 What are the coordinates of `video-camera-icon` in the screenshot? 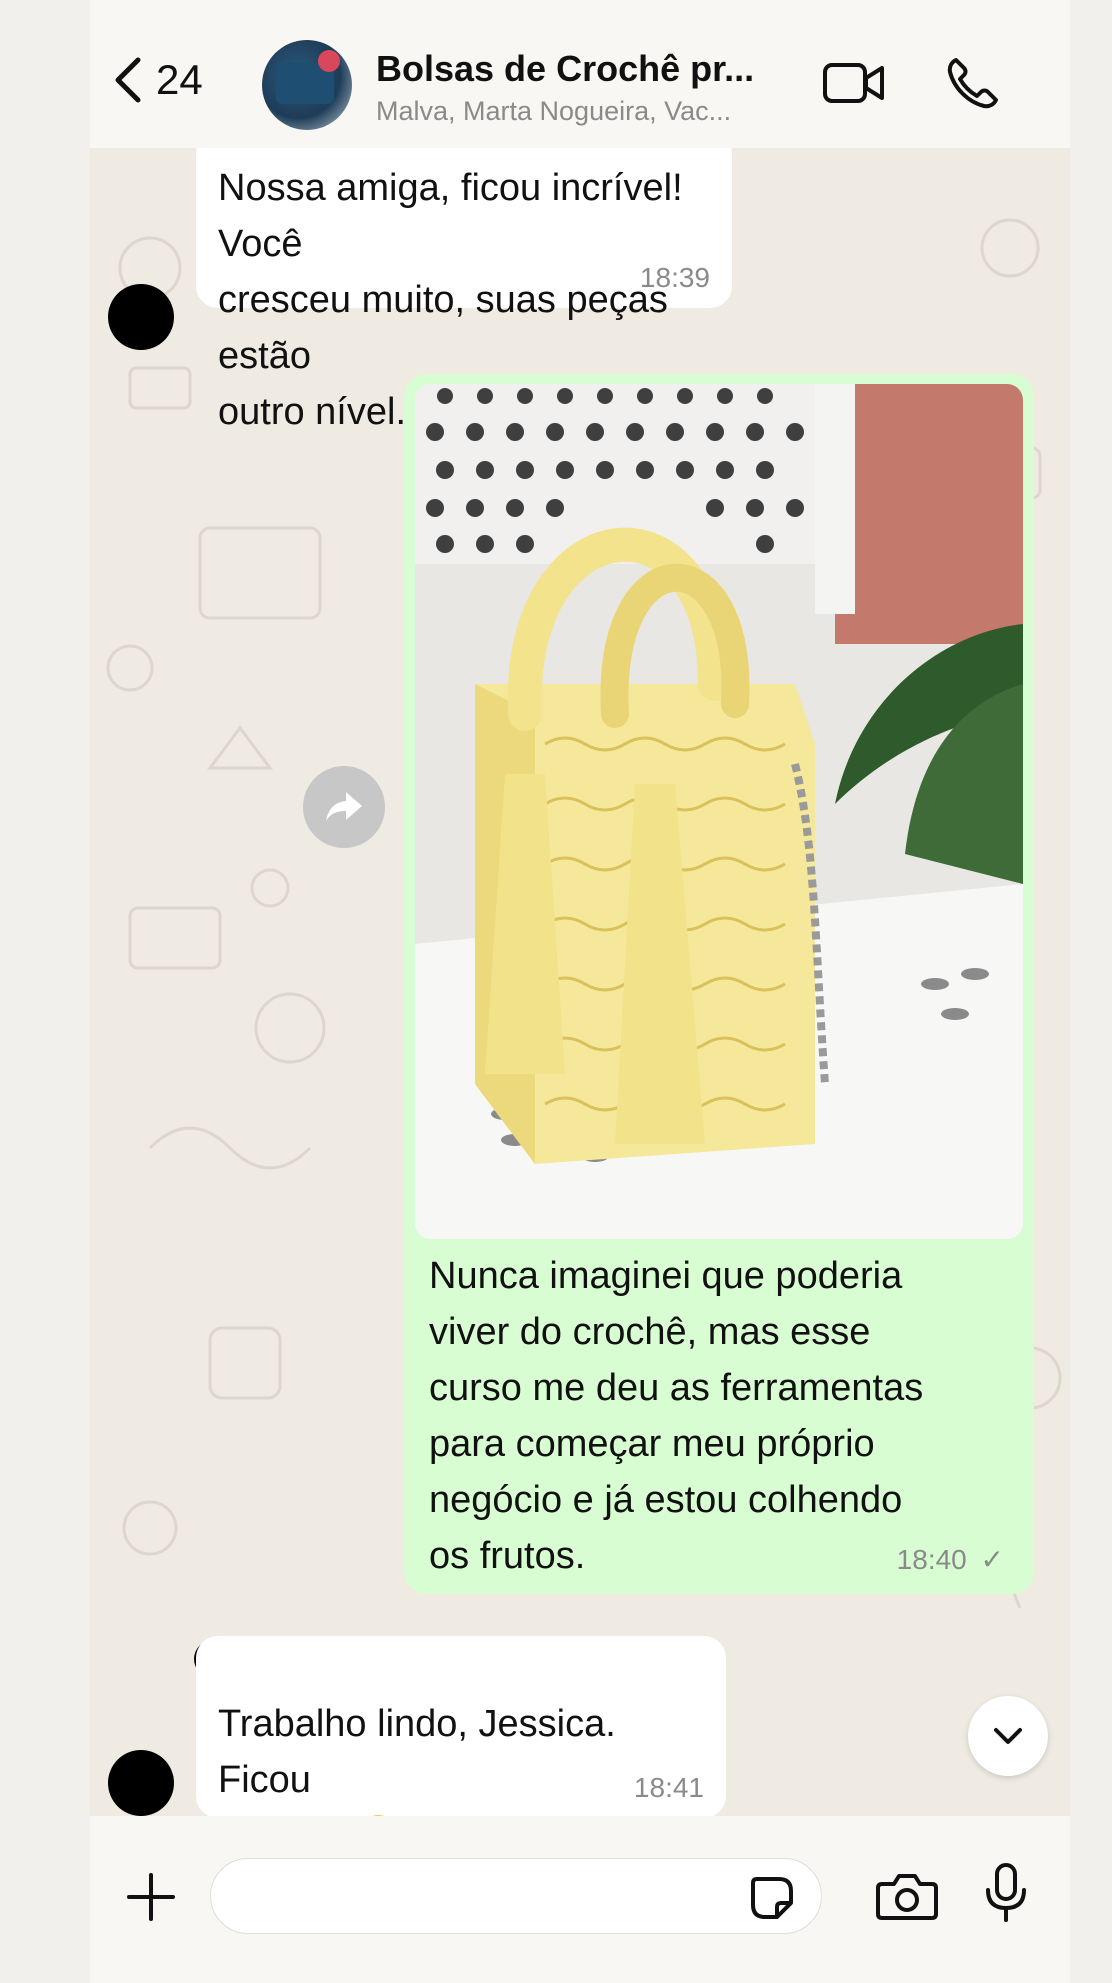 It's located at (853, 83).